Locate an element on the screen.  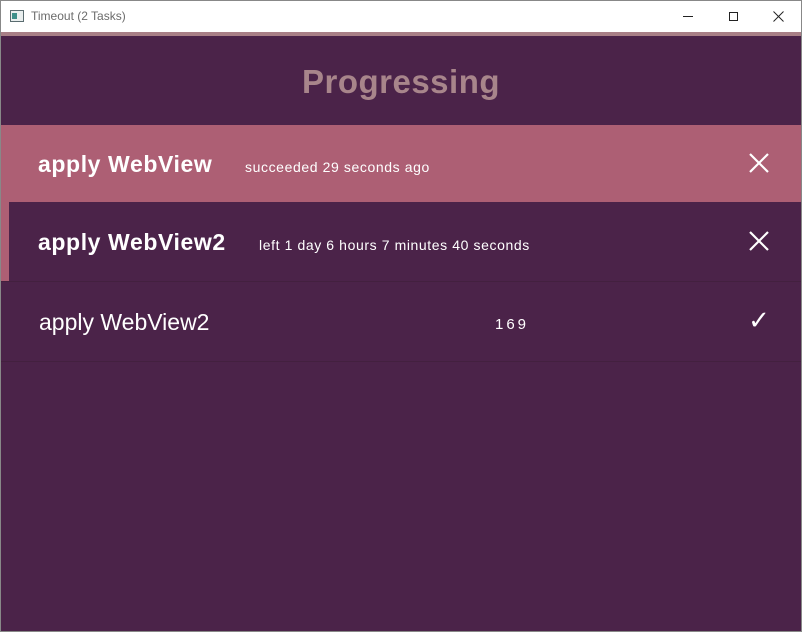
task-title-input: apply WebView2 is located at coordinates (124, 322).